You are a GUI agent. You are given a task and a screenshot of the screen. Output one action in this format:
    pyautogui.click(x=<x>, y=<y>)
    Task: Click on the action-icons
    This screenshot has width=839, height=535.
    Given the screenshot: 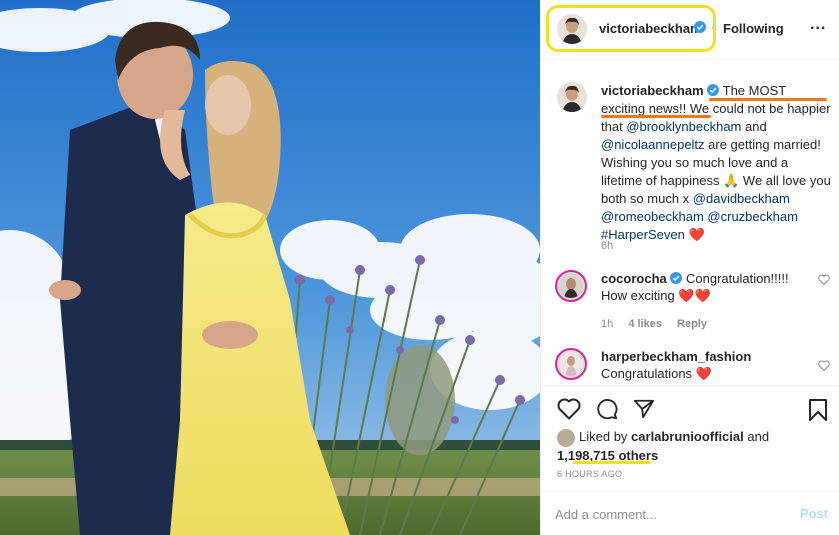 What is the action you would take?
    pyautogui.click(x=611, y=410)
    